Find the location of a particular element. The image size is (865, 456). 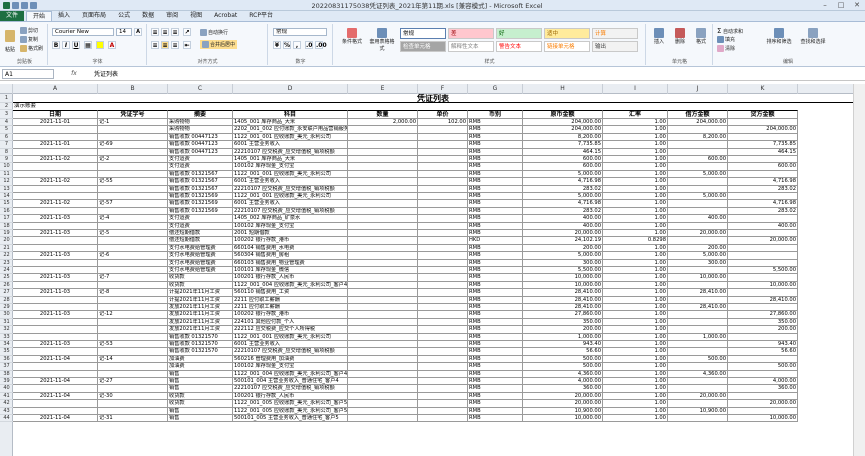

table-cell: 支付运费 is located at coordinates (200, 160).